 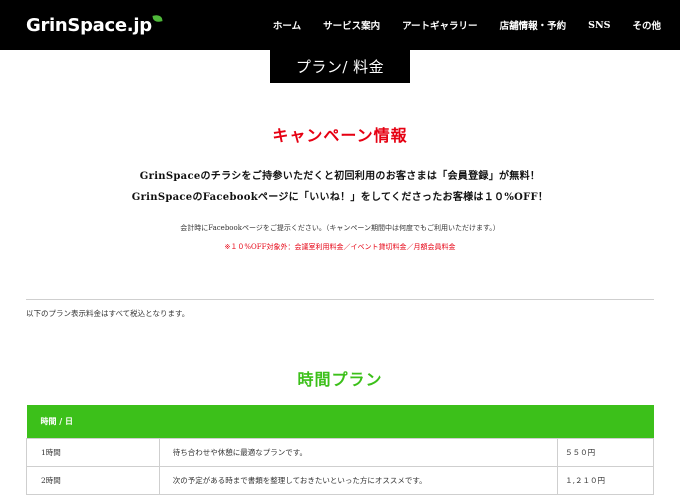 What do you see at coordinates (605, 452) in the screenshot?
I see `plan-price: ５５０円` at bounding box center [605, 452].